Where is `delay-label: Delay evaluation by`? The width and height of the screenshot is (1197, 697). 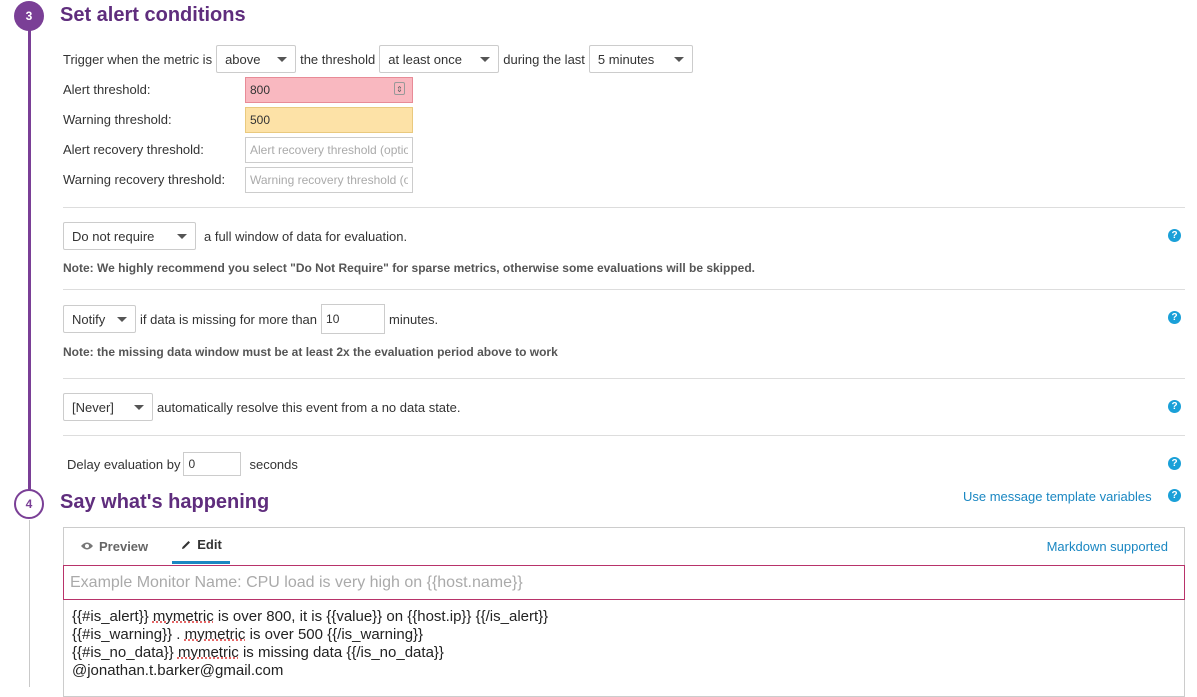
delay-label: Delay evaluation by is located at coordinates (124, 464).